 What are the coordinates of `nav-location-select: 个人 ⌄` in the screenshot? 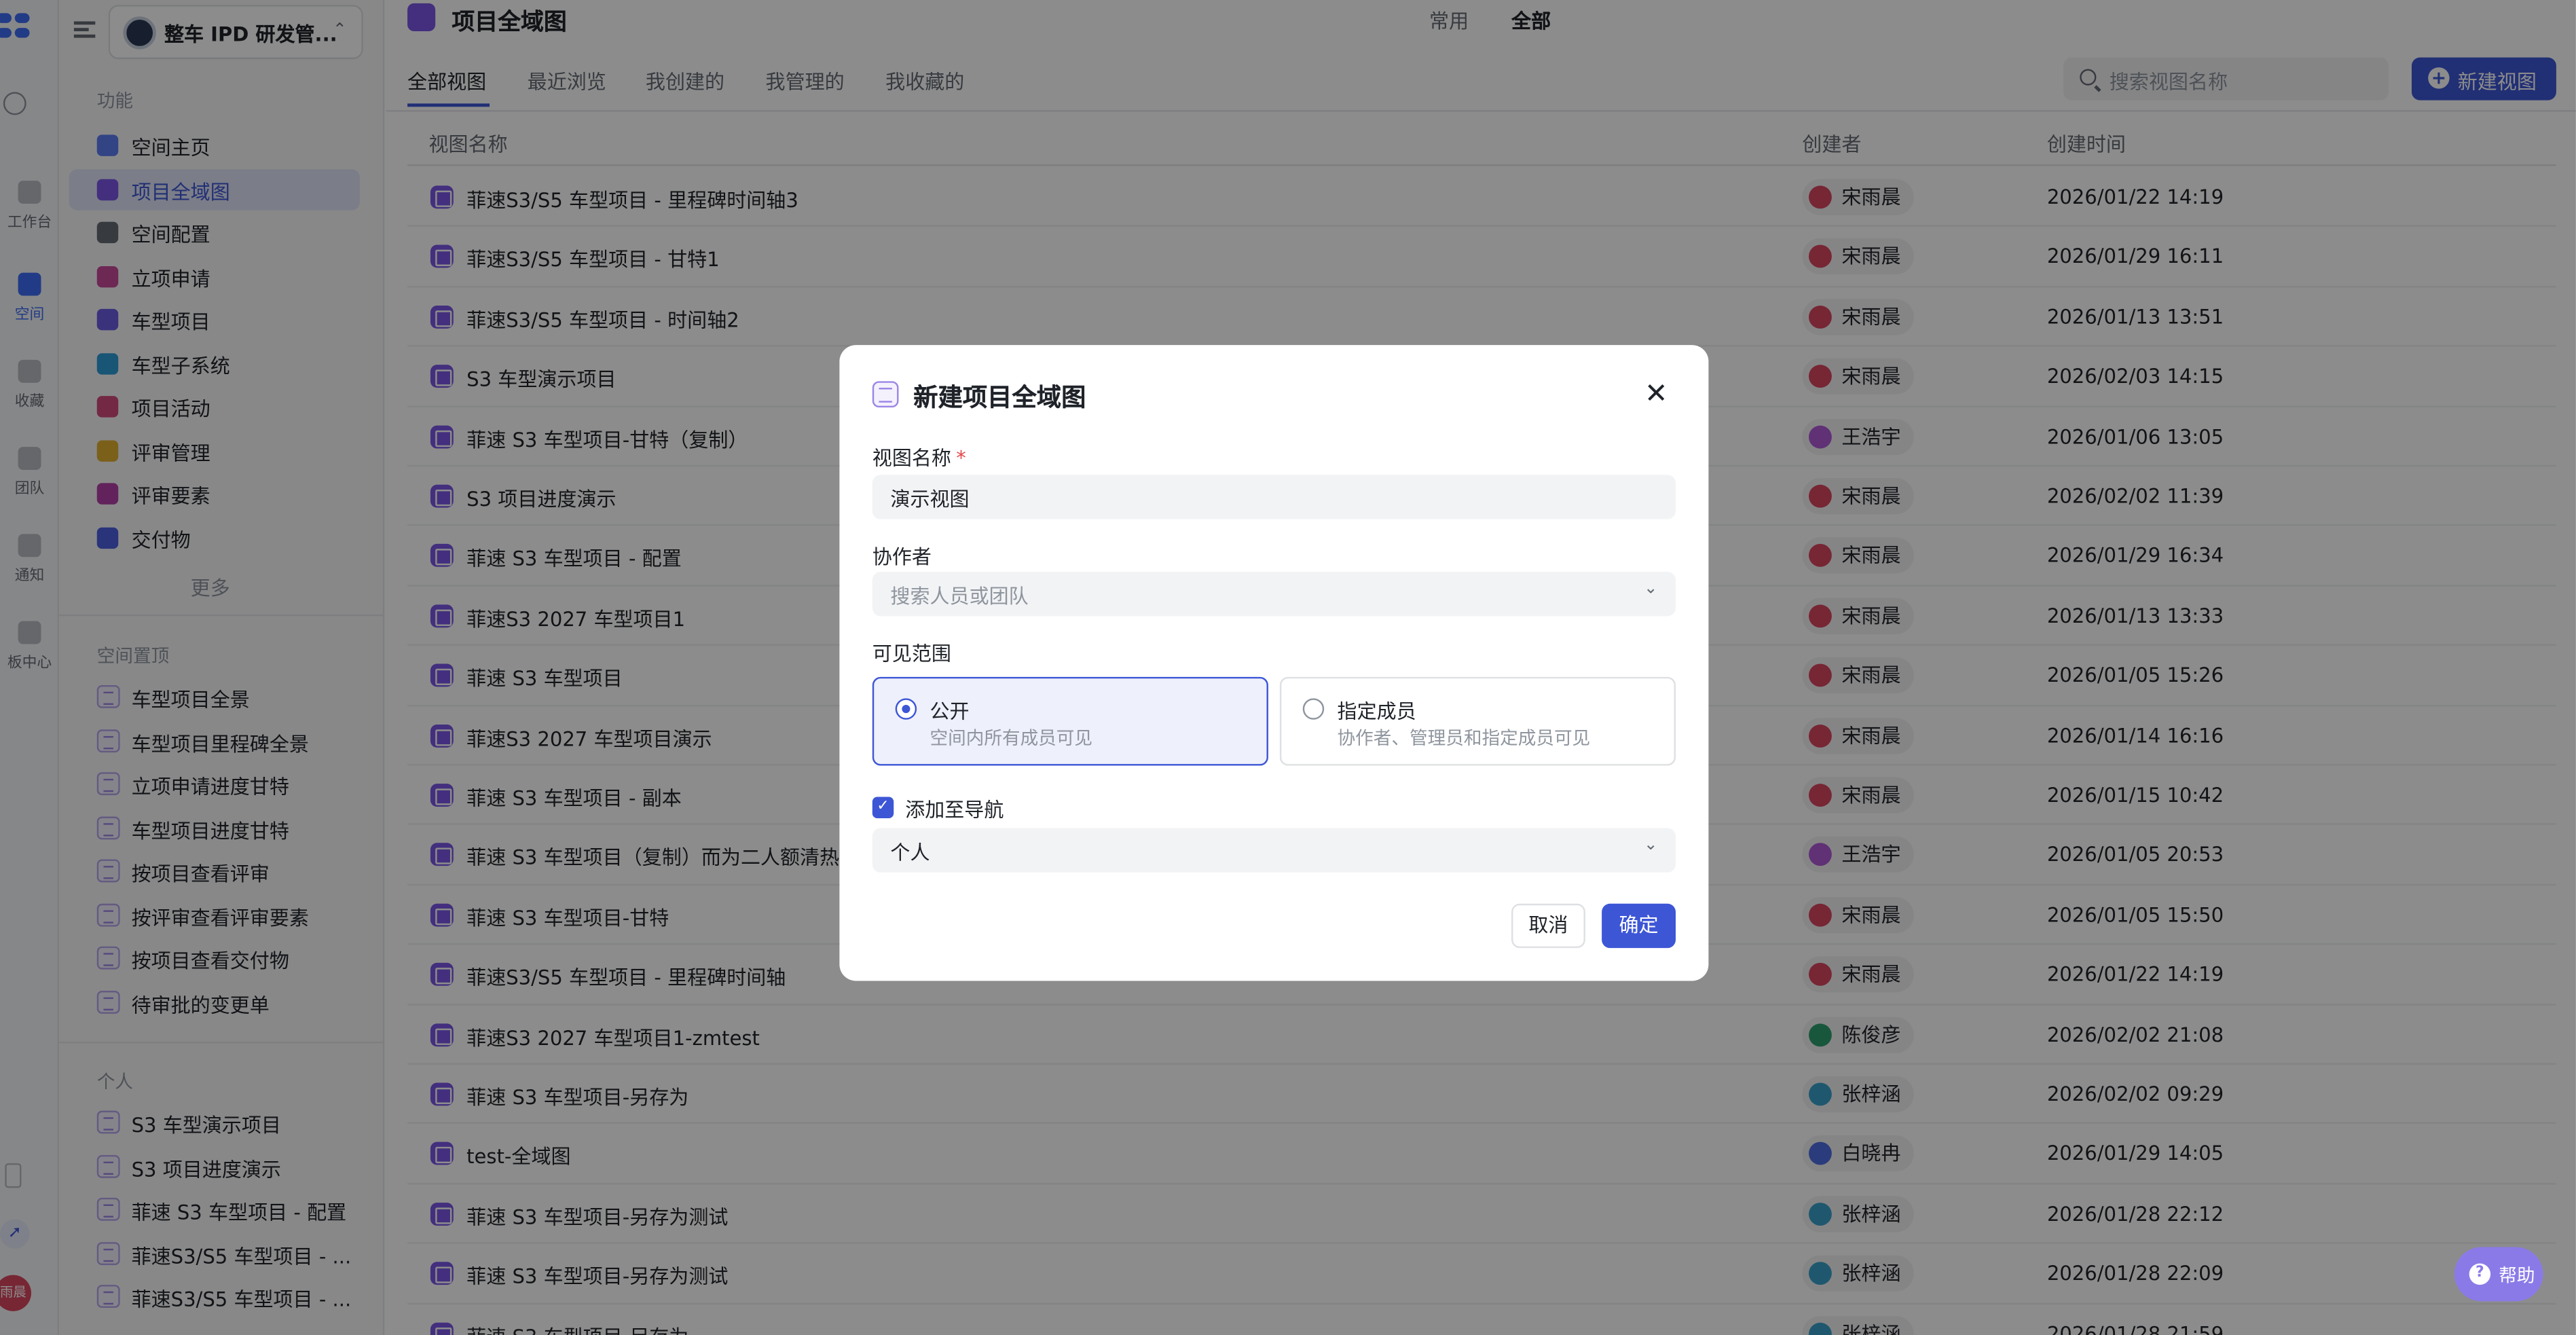 It's located at (1274, 851).